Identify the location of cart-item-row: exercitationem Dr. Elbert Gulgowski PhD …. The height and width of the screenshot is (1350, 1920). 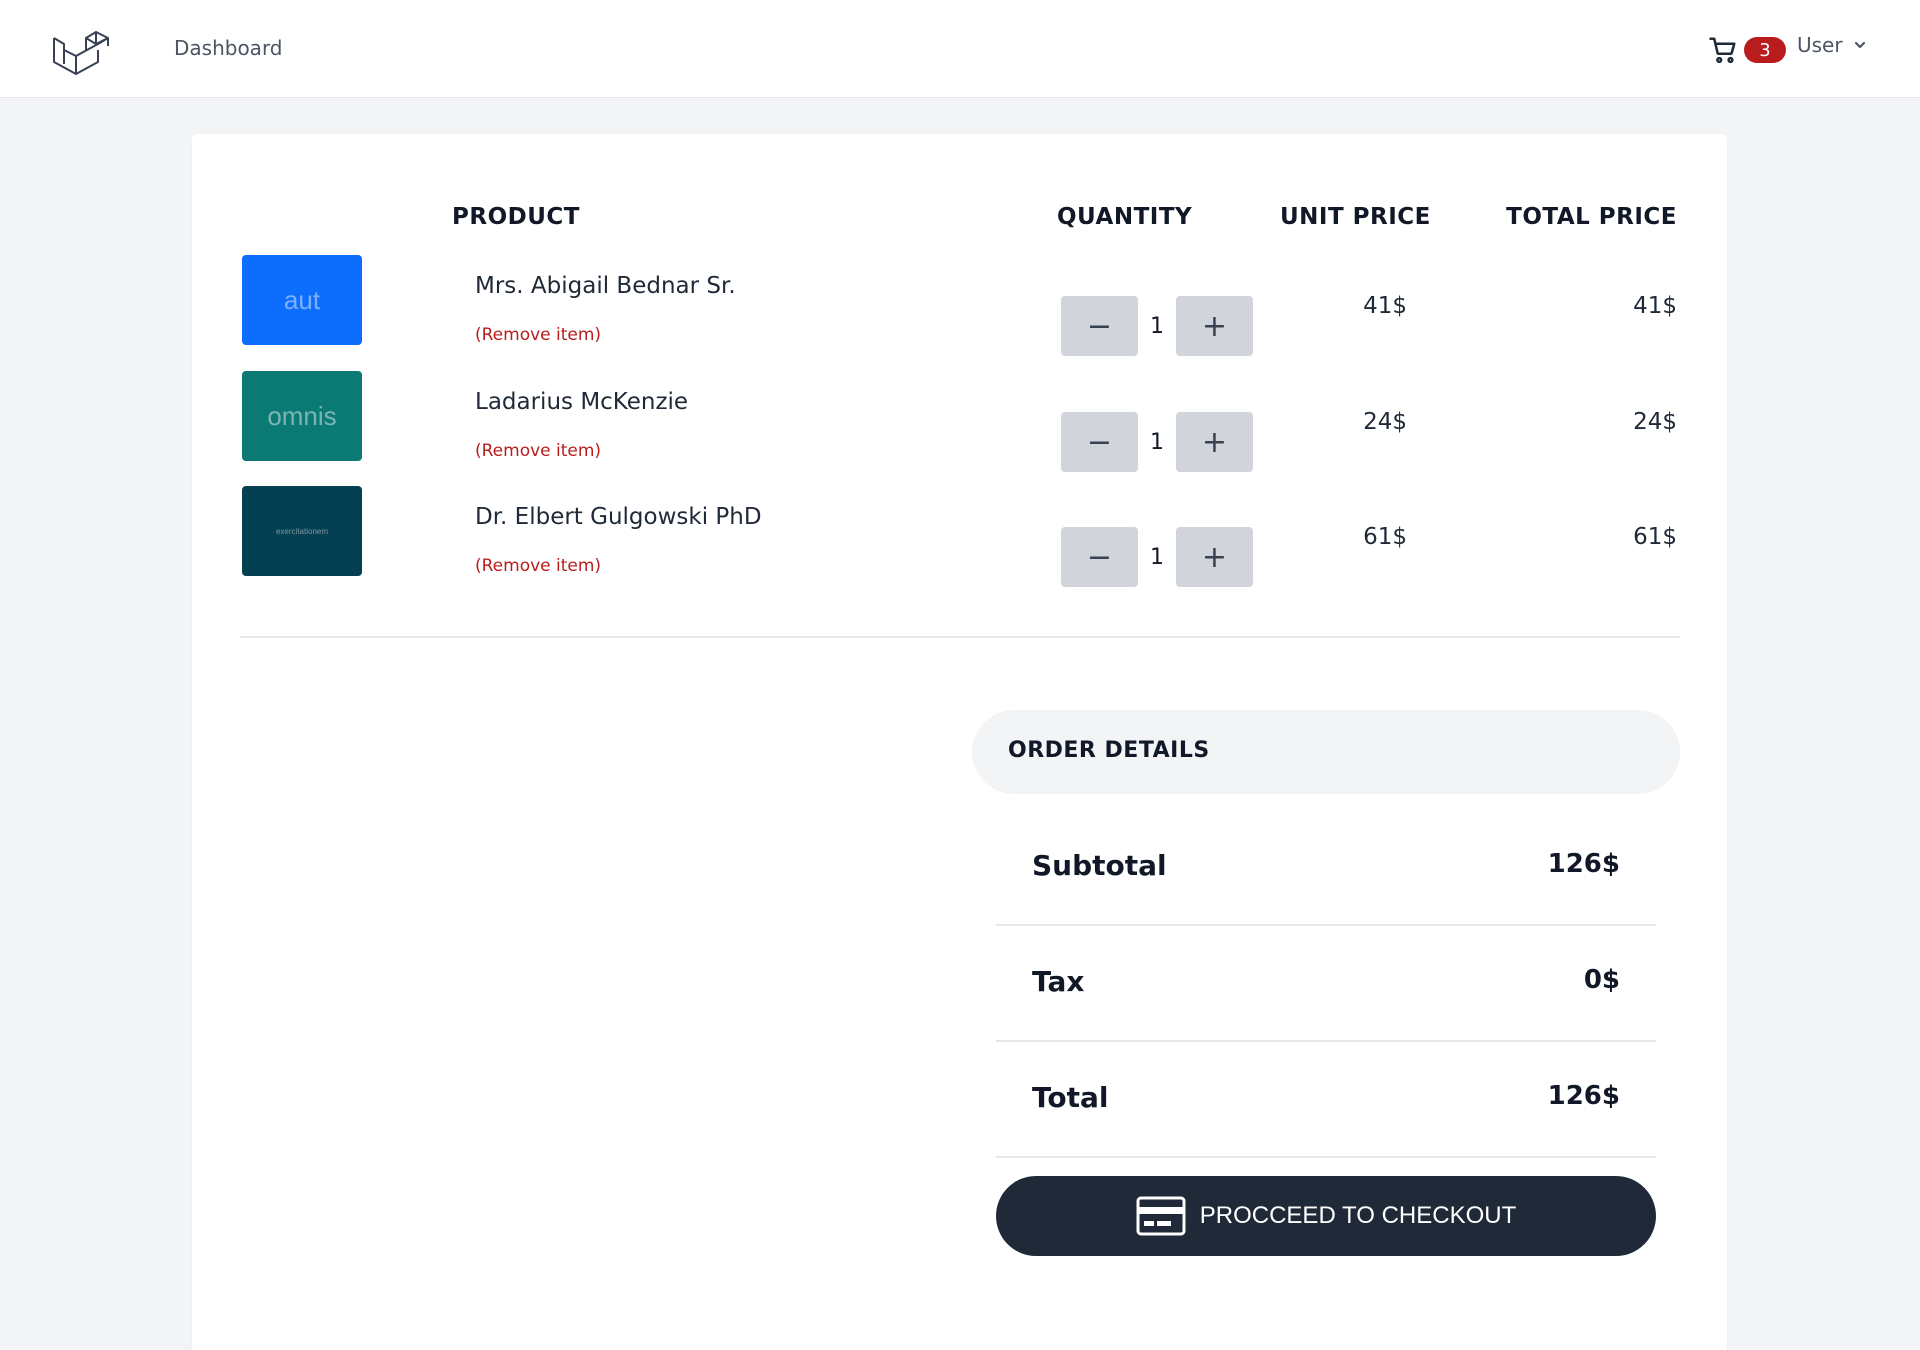
(959, 543).